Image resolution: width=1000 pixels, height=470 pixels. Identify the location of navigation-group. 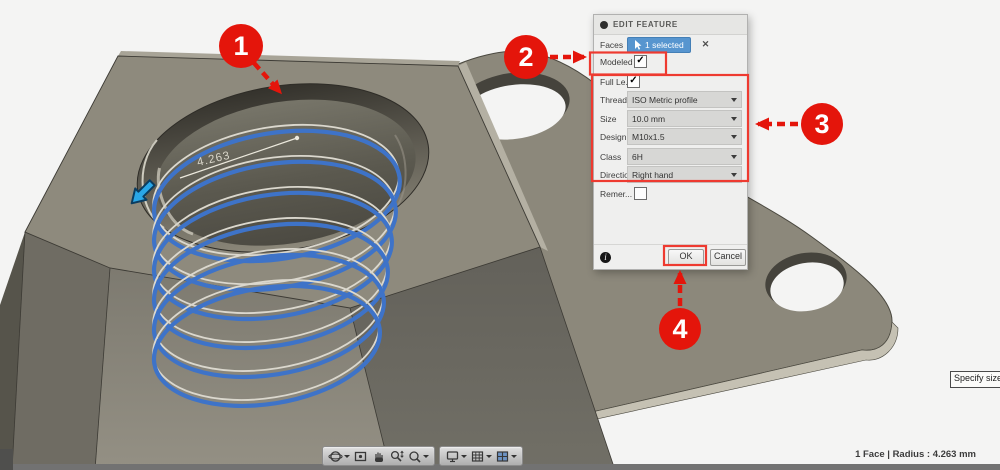
(378, 456).